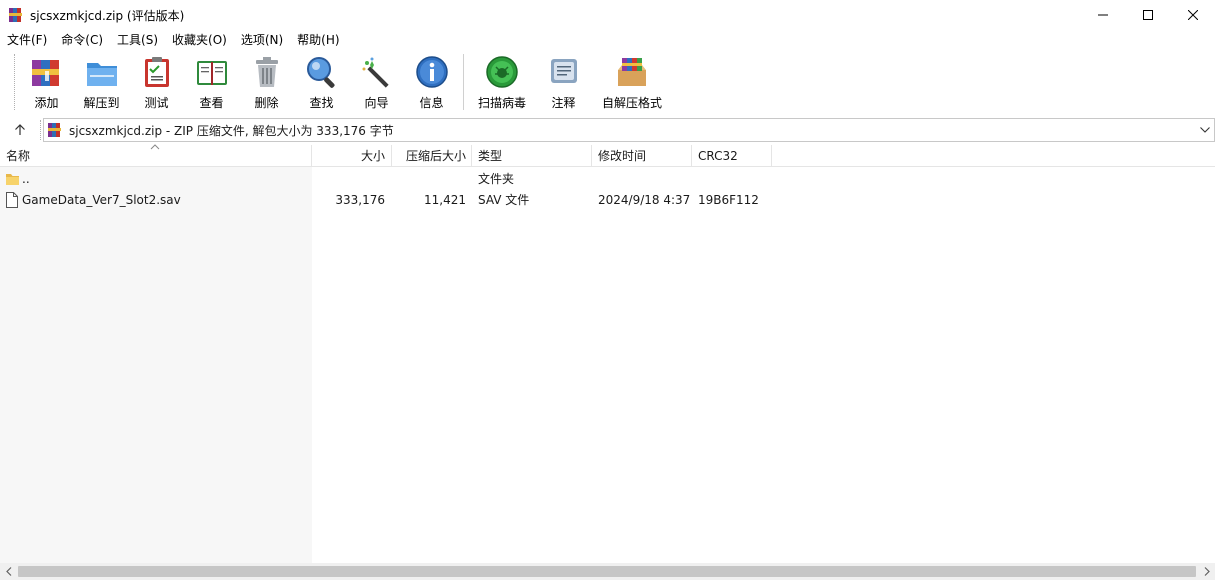 The image size is (1215, 582). I want to click on chevron-left-icon, so click(8, 571).